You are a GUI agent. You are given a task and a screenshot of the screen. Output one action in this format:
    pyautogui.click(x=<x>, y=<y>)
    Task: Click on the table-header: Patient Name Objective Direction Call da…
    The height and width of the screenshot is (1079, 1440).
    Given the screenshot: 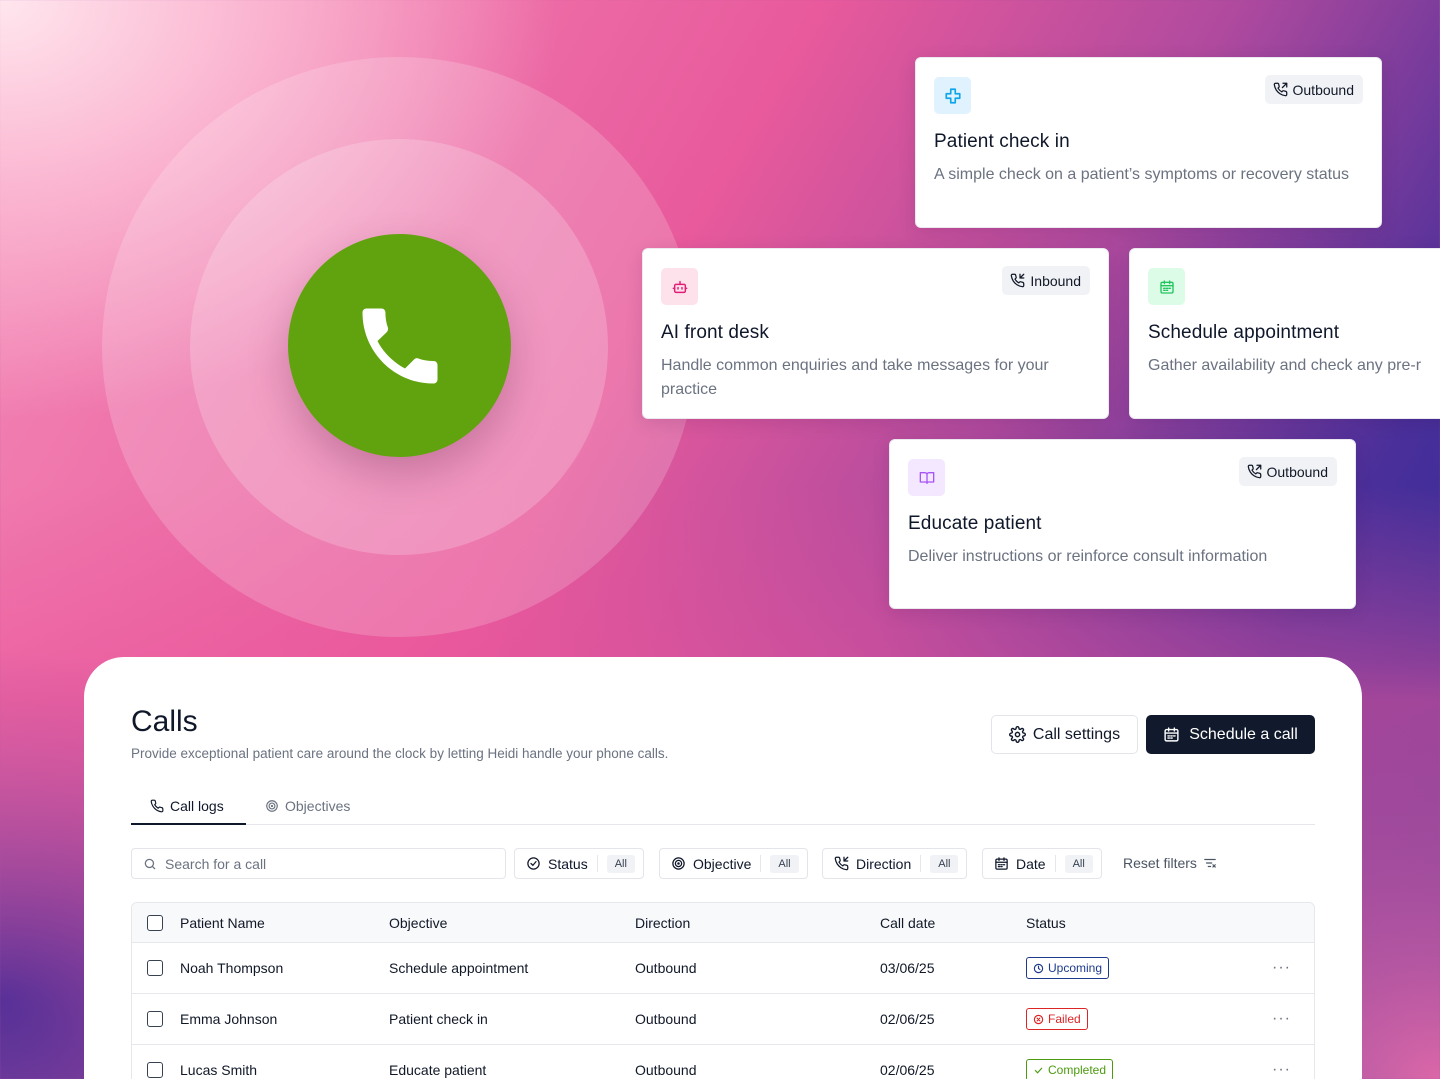 What is the action you would take?
    pyautogui.click(x=723, y=923)
    